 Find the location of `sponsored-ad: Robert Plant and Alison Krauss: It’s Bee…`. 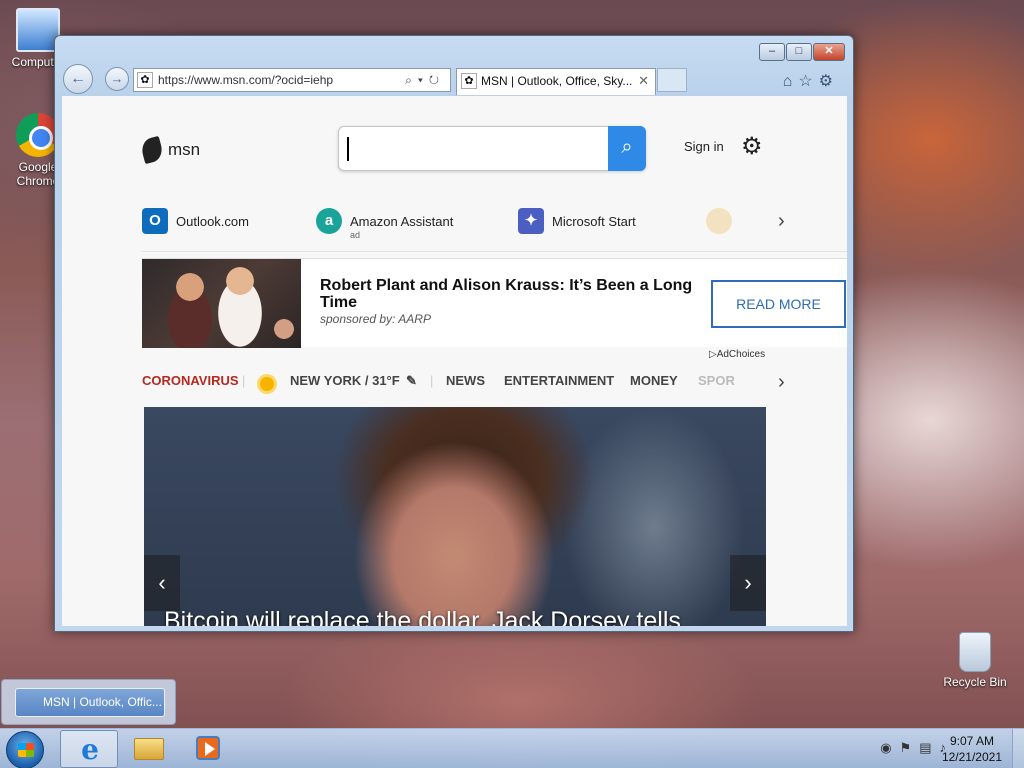

sponsored-ad: Robert Plant and Alison Krauss: It’s Bee… is located at coordinates (494, 303).